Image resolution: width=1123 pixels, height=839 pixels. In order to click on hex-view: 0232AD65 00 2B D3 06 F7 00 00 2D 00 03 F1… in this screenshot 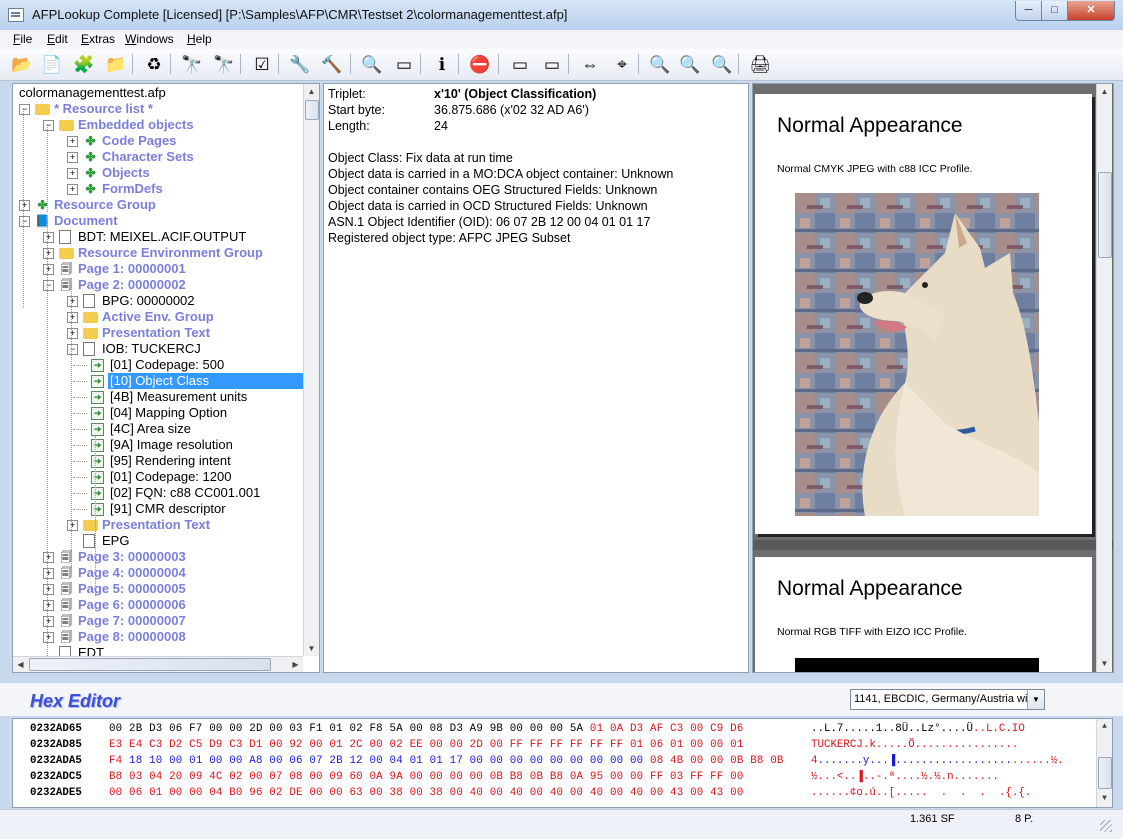, I will do `click(562, 763)`.